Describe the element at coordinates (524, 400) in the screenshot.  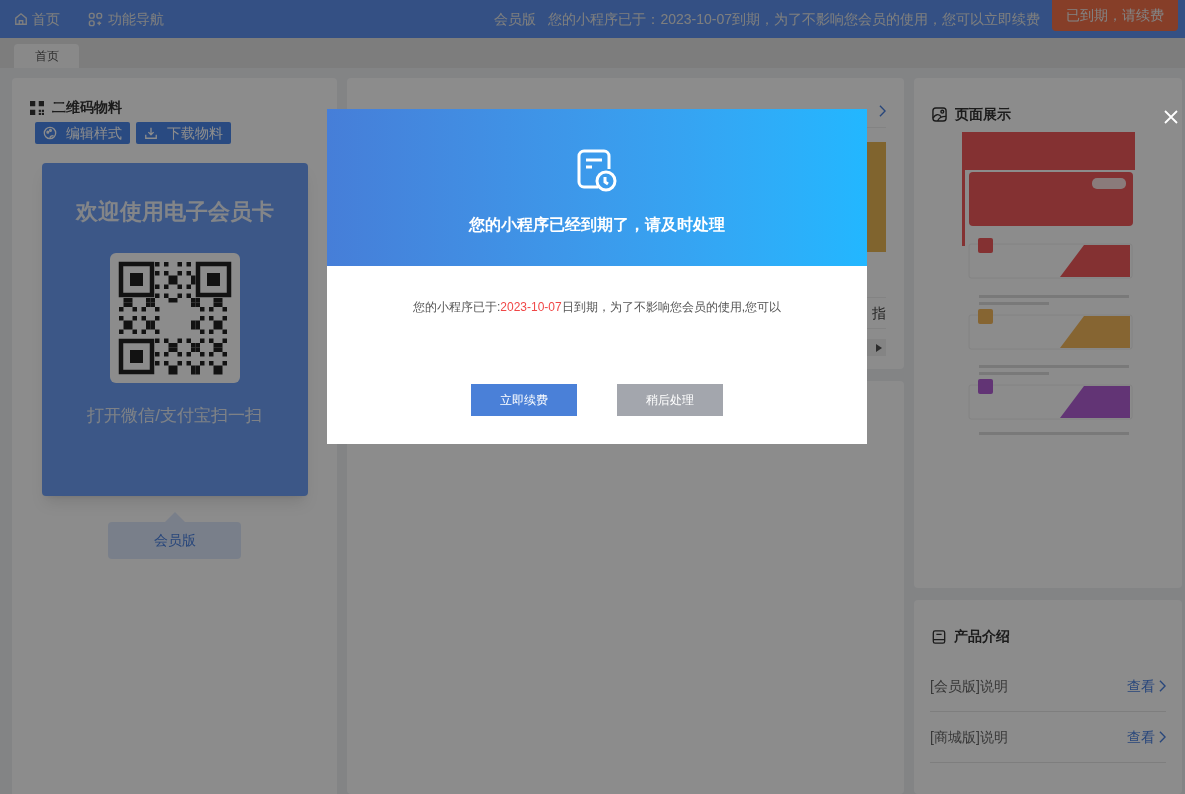
I see `renew-now-button: 立即续费` at that location.